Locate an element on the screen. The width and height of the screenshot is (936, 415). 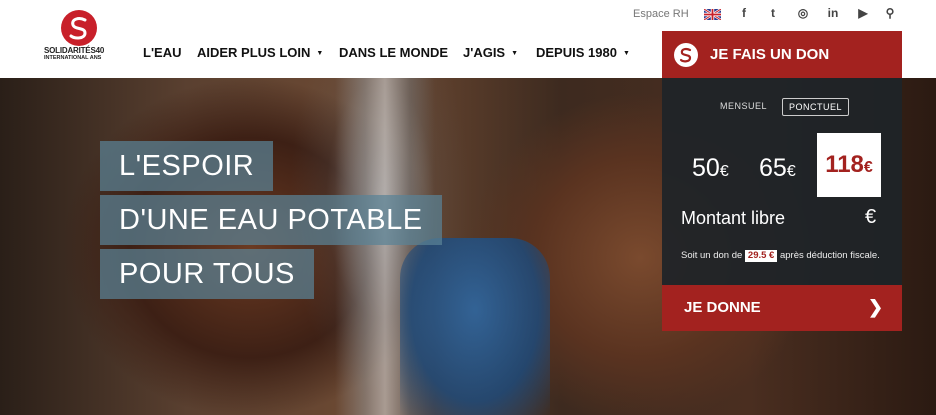
nav-item-agis: J'AGIS ▼ is located at coordinates (490, 52).